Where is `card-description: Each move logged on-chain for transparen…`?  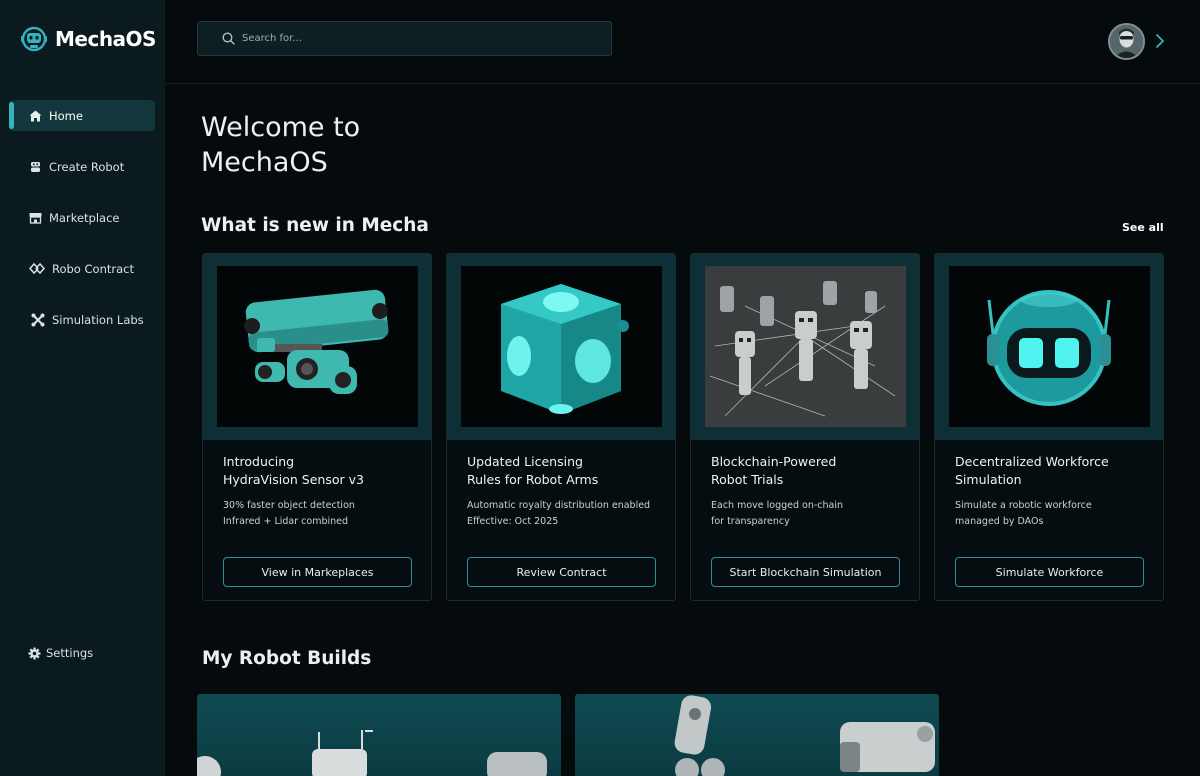
card-description: Each move logged on-chain for transparen… is located at coordinates (813, 514).